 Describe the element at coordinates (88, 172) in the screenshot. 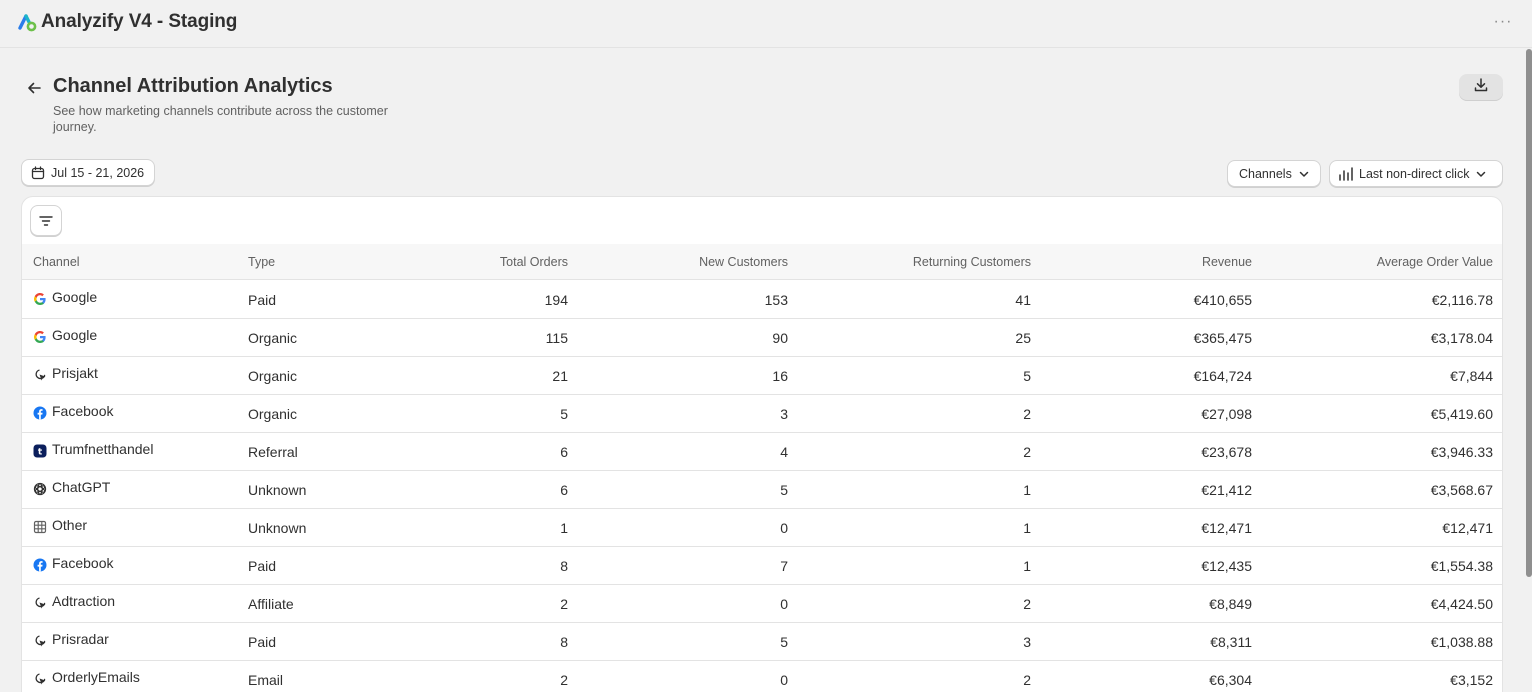

I see `date-range-picker-button: Jul 15 - 21, 2026` at that location.